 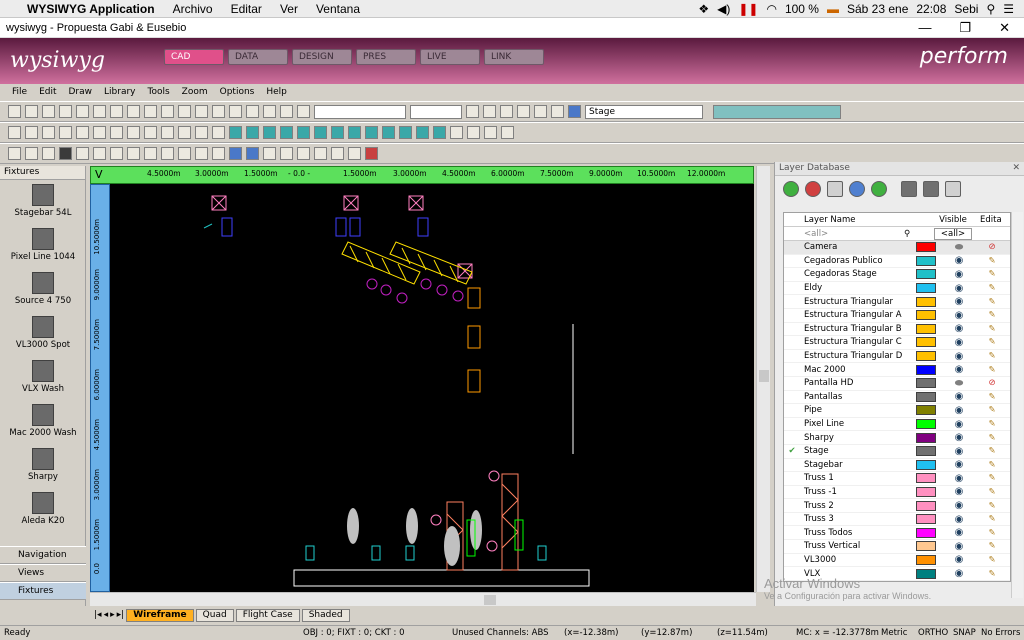 I want to click on hoist-icon, so click(x=439, y=132).